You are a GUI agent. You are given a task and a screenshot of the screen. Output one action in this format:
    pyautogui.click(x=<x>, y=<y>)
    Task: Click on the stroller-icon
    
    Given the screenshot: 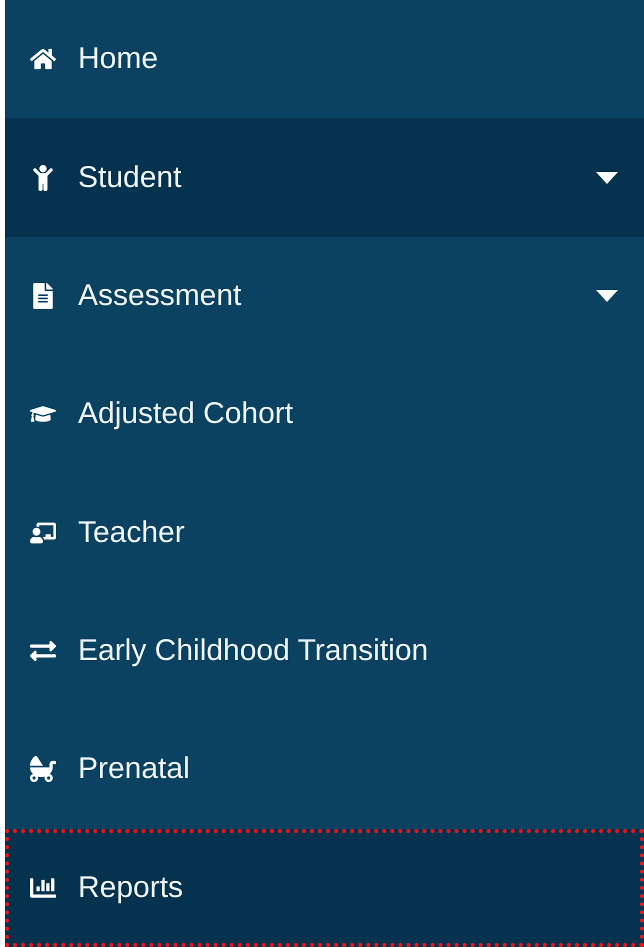 What is the action you would take?
    pyautogui.click(x=43, y=769)
    